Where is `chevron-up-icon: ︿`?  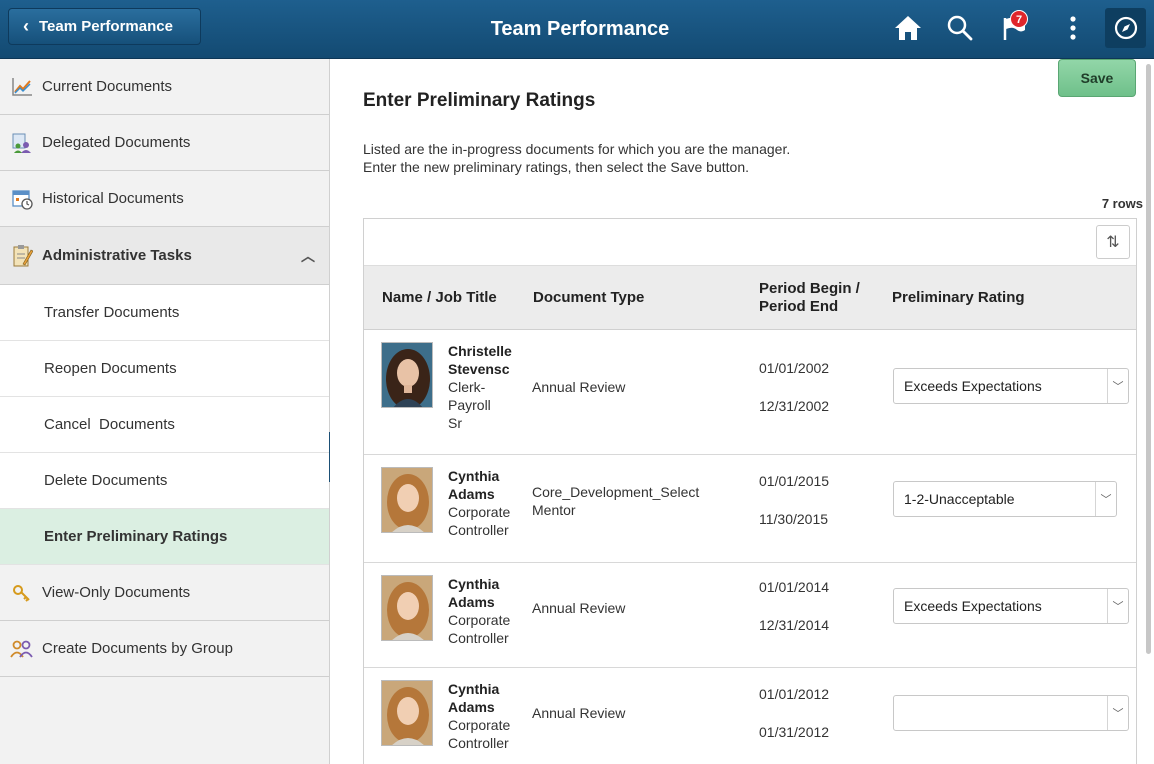
chevron-up-icon: ︿ is located at coordinates (308, 256).